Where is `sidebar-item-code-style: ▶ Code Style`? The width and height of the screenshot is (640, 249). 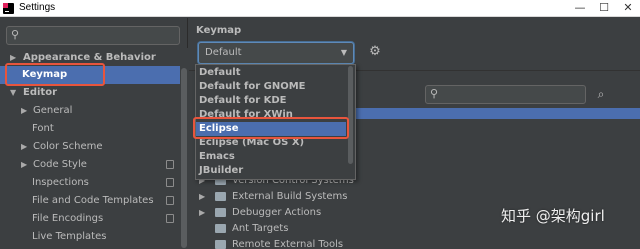
sidebar-item-code-style: ▶ Code Style is located at coordinates (90, 165).